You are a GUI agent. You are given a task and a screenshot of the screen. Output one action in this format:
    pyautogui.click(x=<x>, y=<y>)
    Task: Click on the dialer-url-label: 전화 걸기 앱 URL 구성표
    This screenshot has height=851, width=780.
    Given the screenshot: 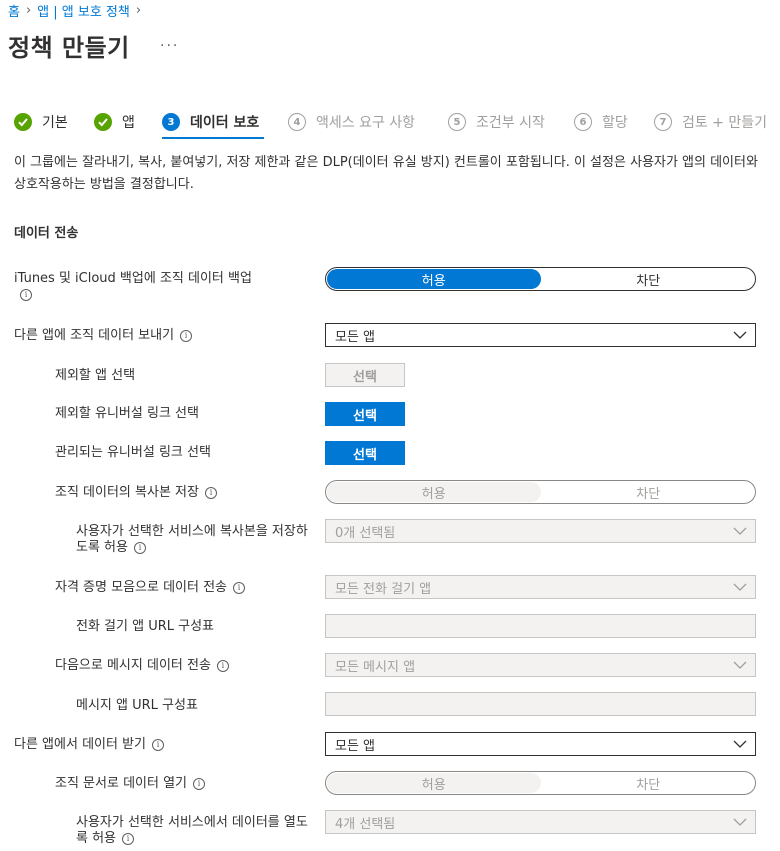 What is the action you would take?
    pyautogui.click(x=145, y=626)
    